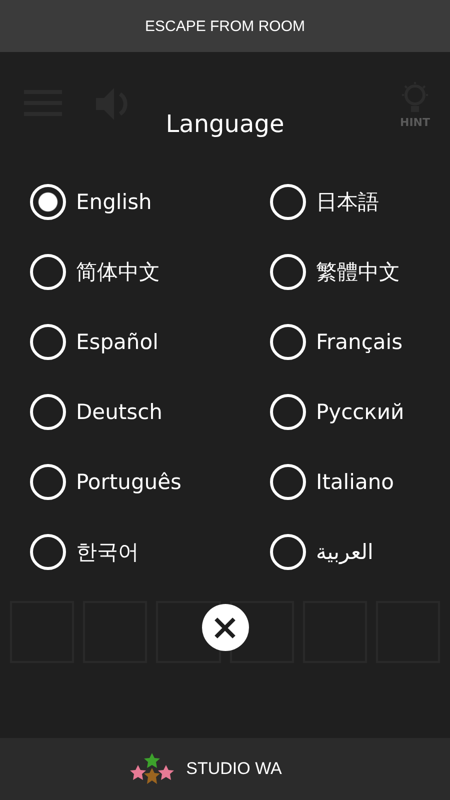  Describe the element at coordinates (360, 412) in the screenshot. I see `language-option: Русский` at that location.